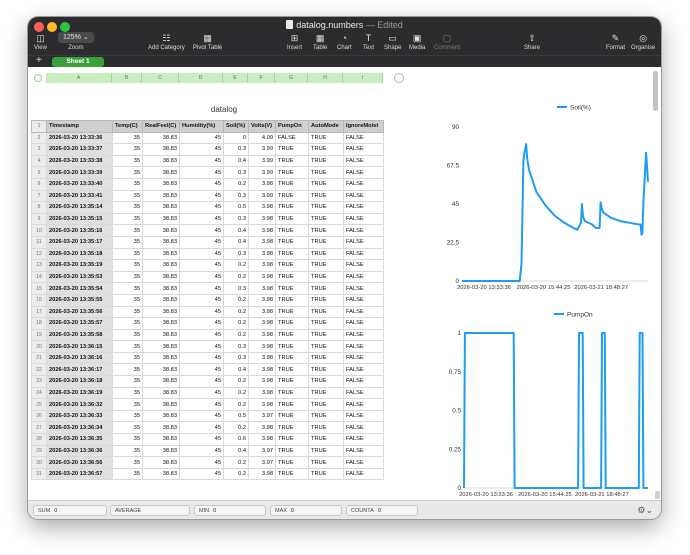  I want to click on table-cell: 0.4, so click(236, 161).